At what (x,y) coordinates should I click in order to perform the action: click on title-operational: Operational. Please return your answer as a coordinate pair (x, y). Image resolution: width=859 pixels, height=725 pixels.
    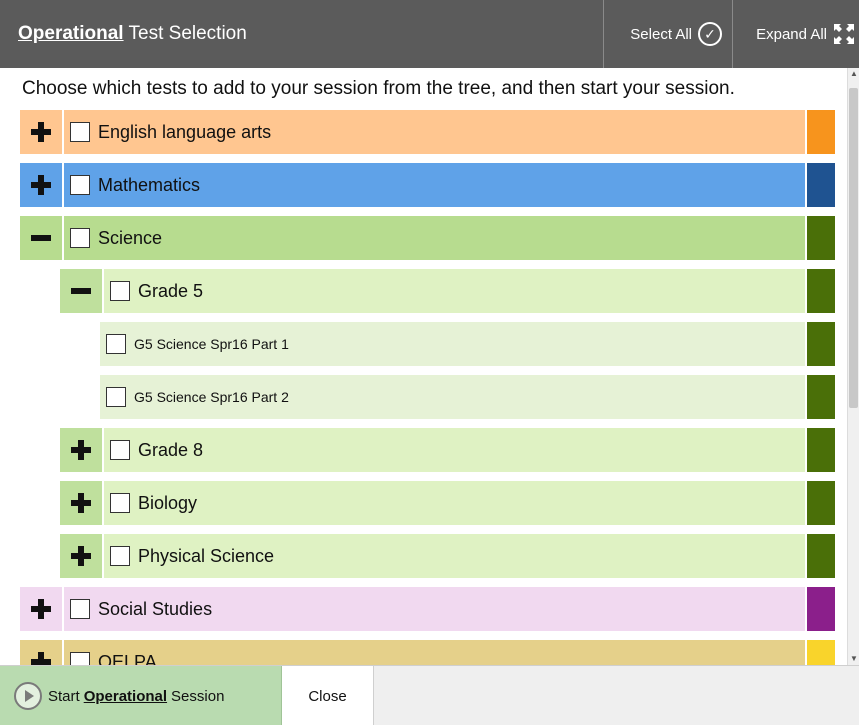
    Looking at the image, I should click on (71, 33).